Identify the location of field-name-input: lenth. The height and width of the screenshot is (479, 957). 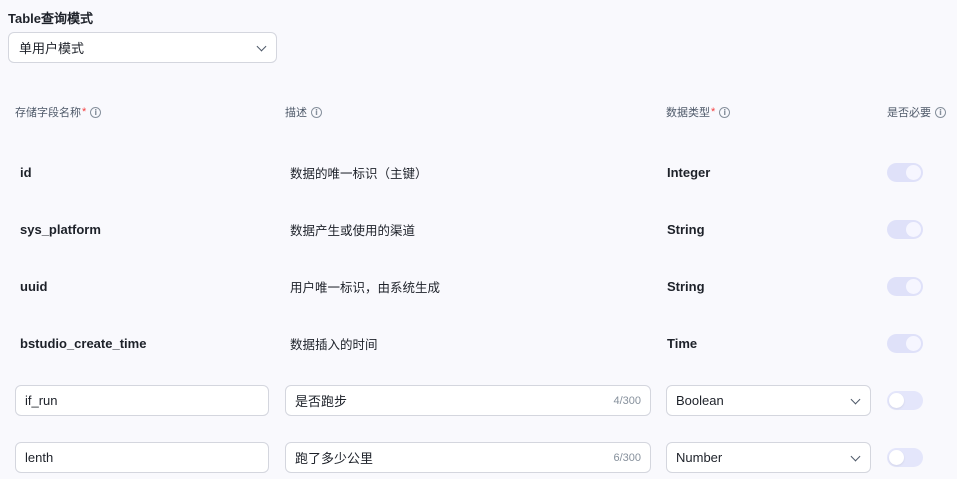
(142, 457).